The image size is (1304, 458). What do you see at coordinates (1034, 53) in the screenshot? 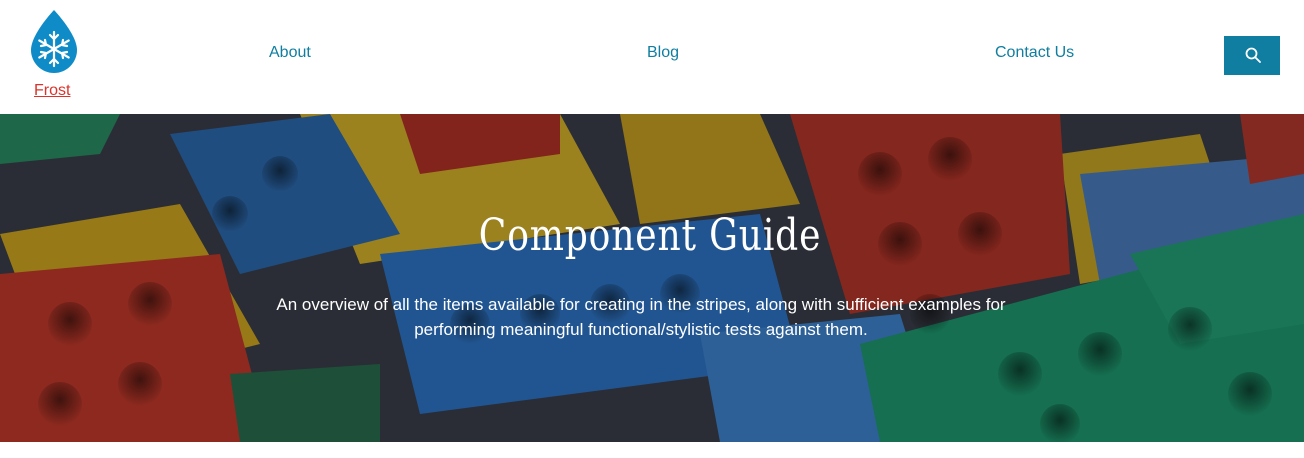
I see `nav-link-contact-us: Contact Us` at bounding box center [1034, 53].